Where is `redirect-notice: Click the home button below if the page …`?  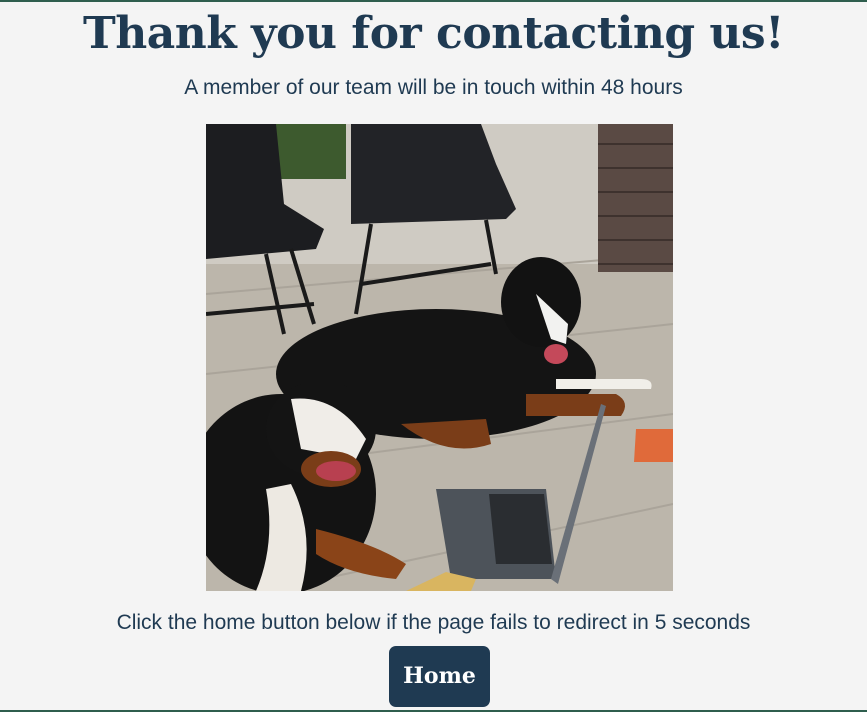
redirect-notice: Click the home button below if the page … is located at coordinates (433, 622).